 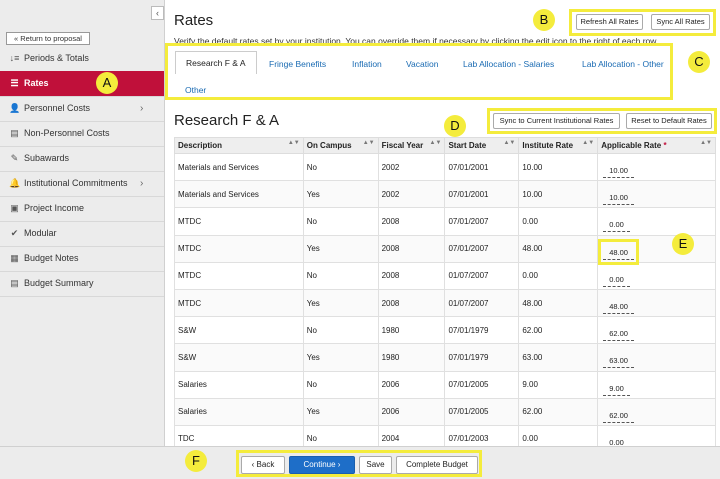 I want to click on cell-fiscal-year: 2004, so click(x=411, y=435).